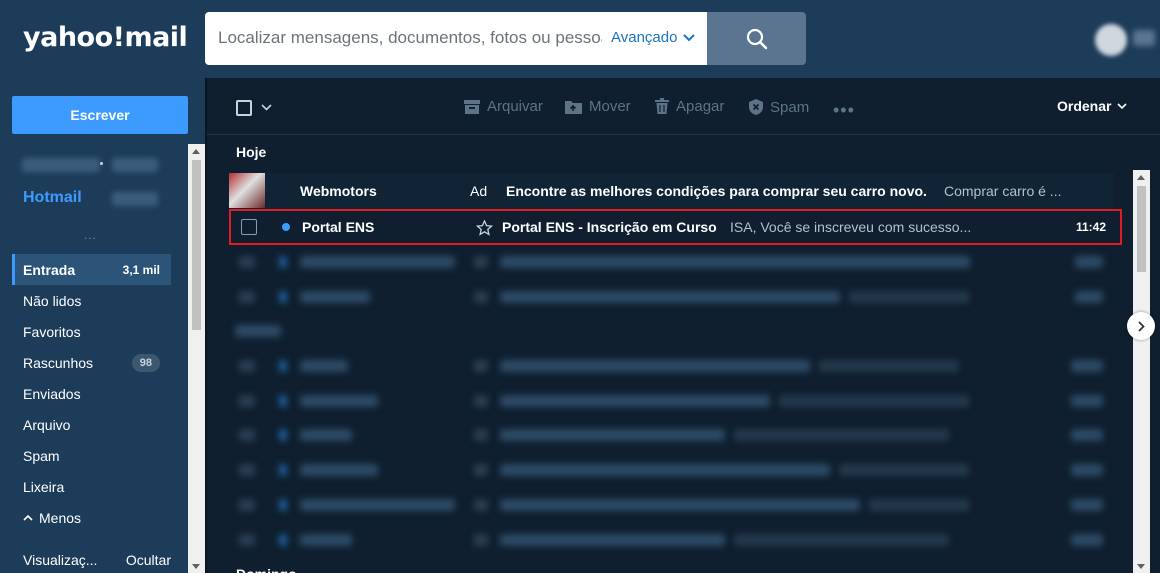  What do you see at coordinates (251, 152) in the screenshot?
I see `section-header-today: Hoje` at bounding box center [251, 152].